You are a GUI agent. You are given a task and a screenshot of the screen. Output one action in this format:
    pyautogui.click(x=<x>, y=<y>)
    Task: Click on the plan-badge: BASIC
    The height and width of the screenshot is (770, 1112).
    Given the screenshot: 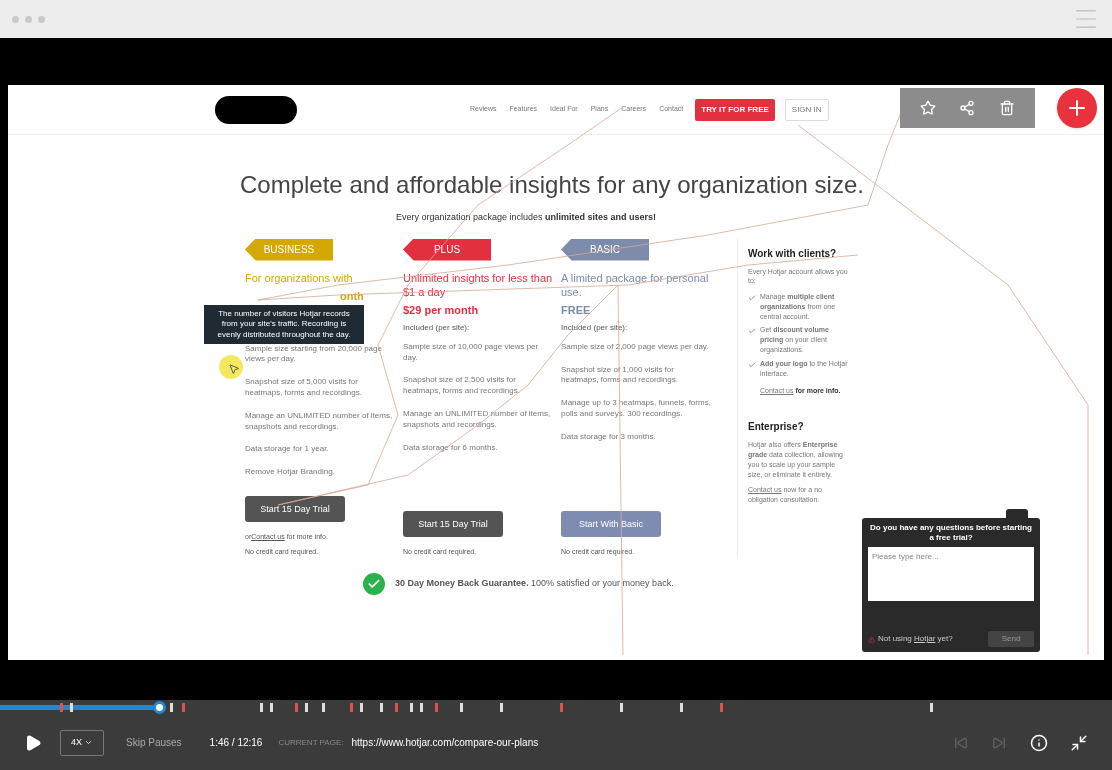 What is the action you would take?
    pyautogui.click(x=605, y=249)
    